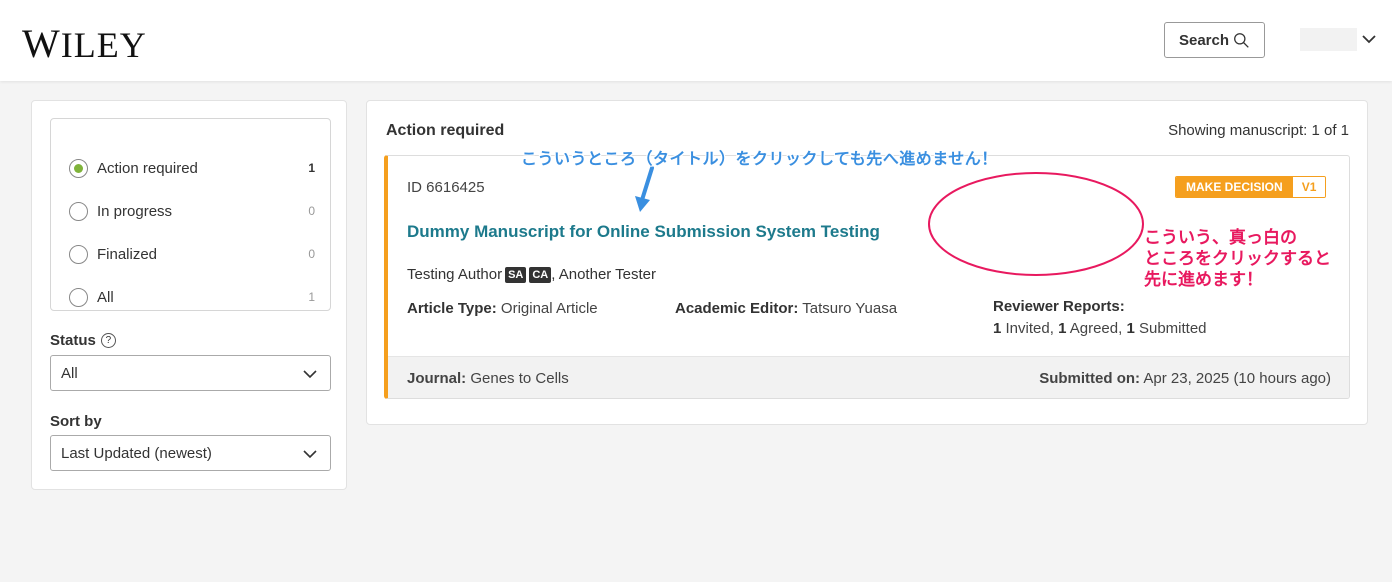 The height and width of the screenshot is (582, 1392). Describe the element at coordinates (549, 308) in the screenshot. I see `article-type-value: Original Article` at that location.